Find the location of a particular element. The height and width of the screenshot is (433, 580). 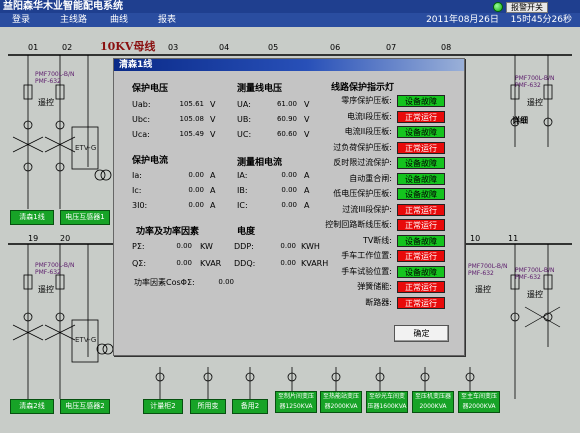

value-row: PΣ: 0.00 KW is located at coordinates (172, 246).